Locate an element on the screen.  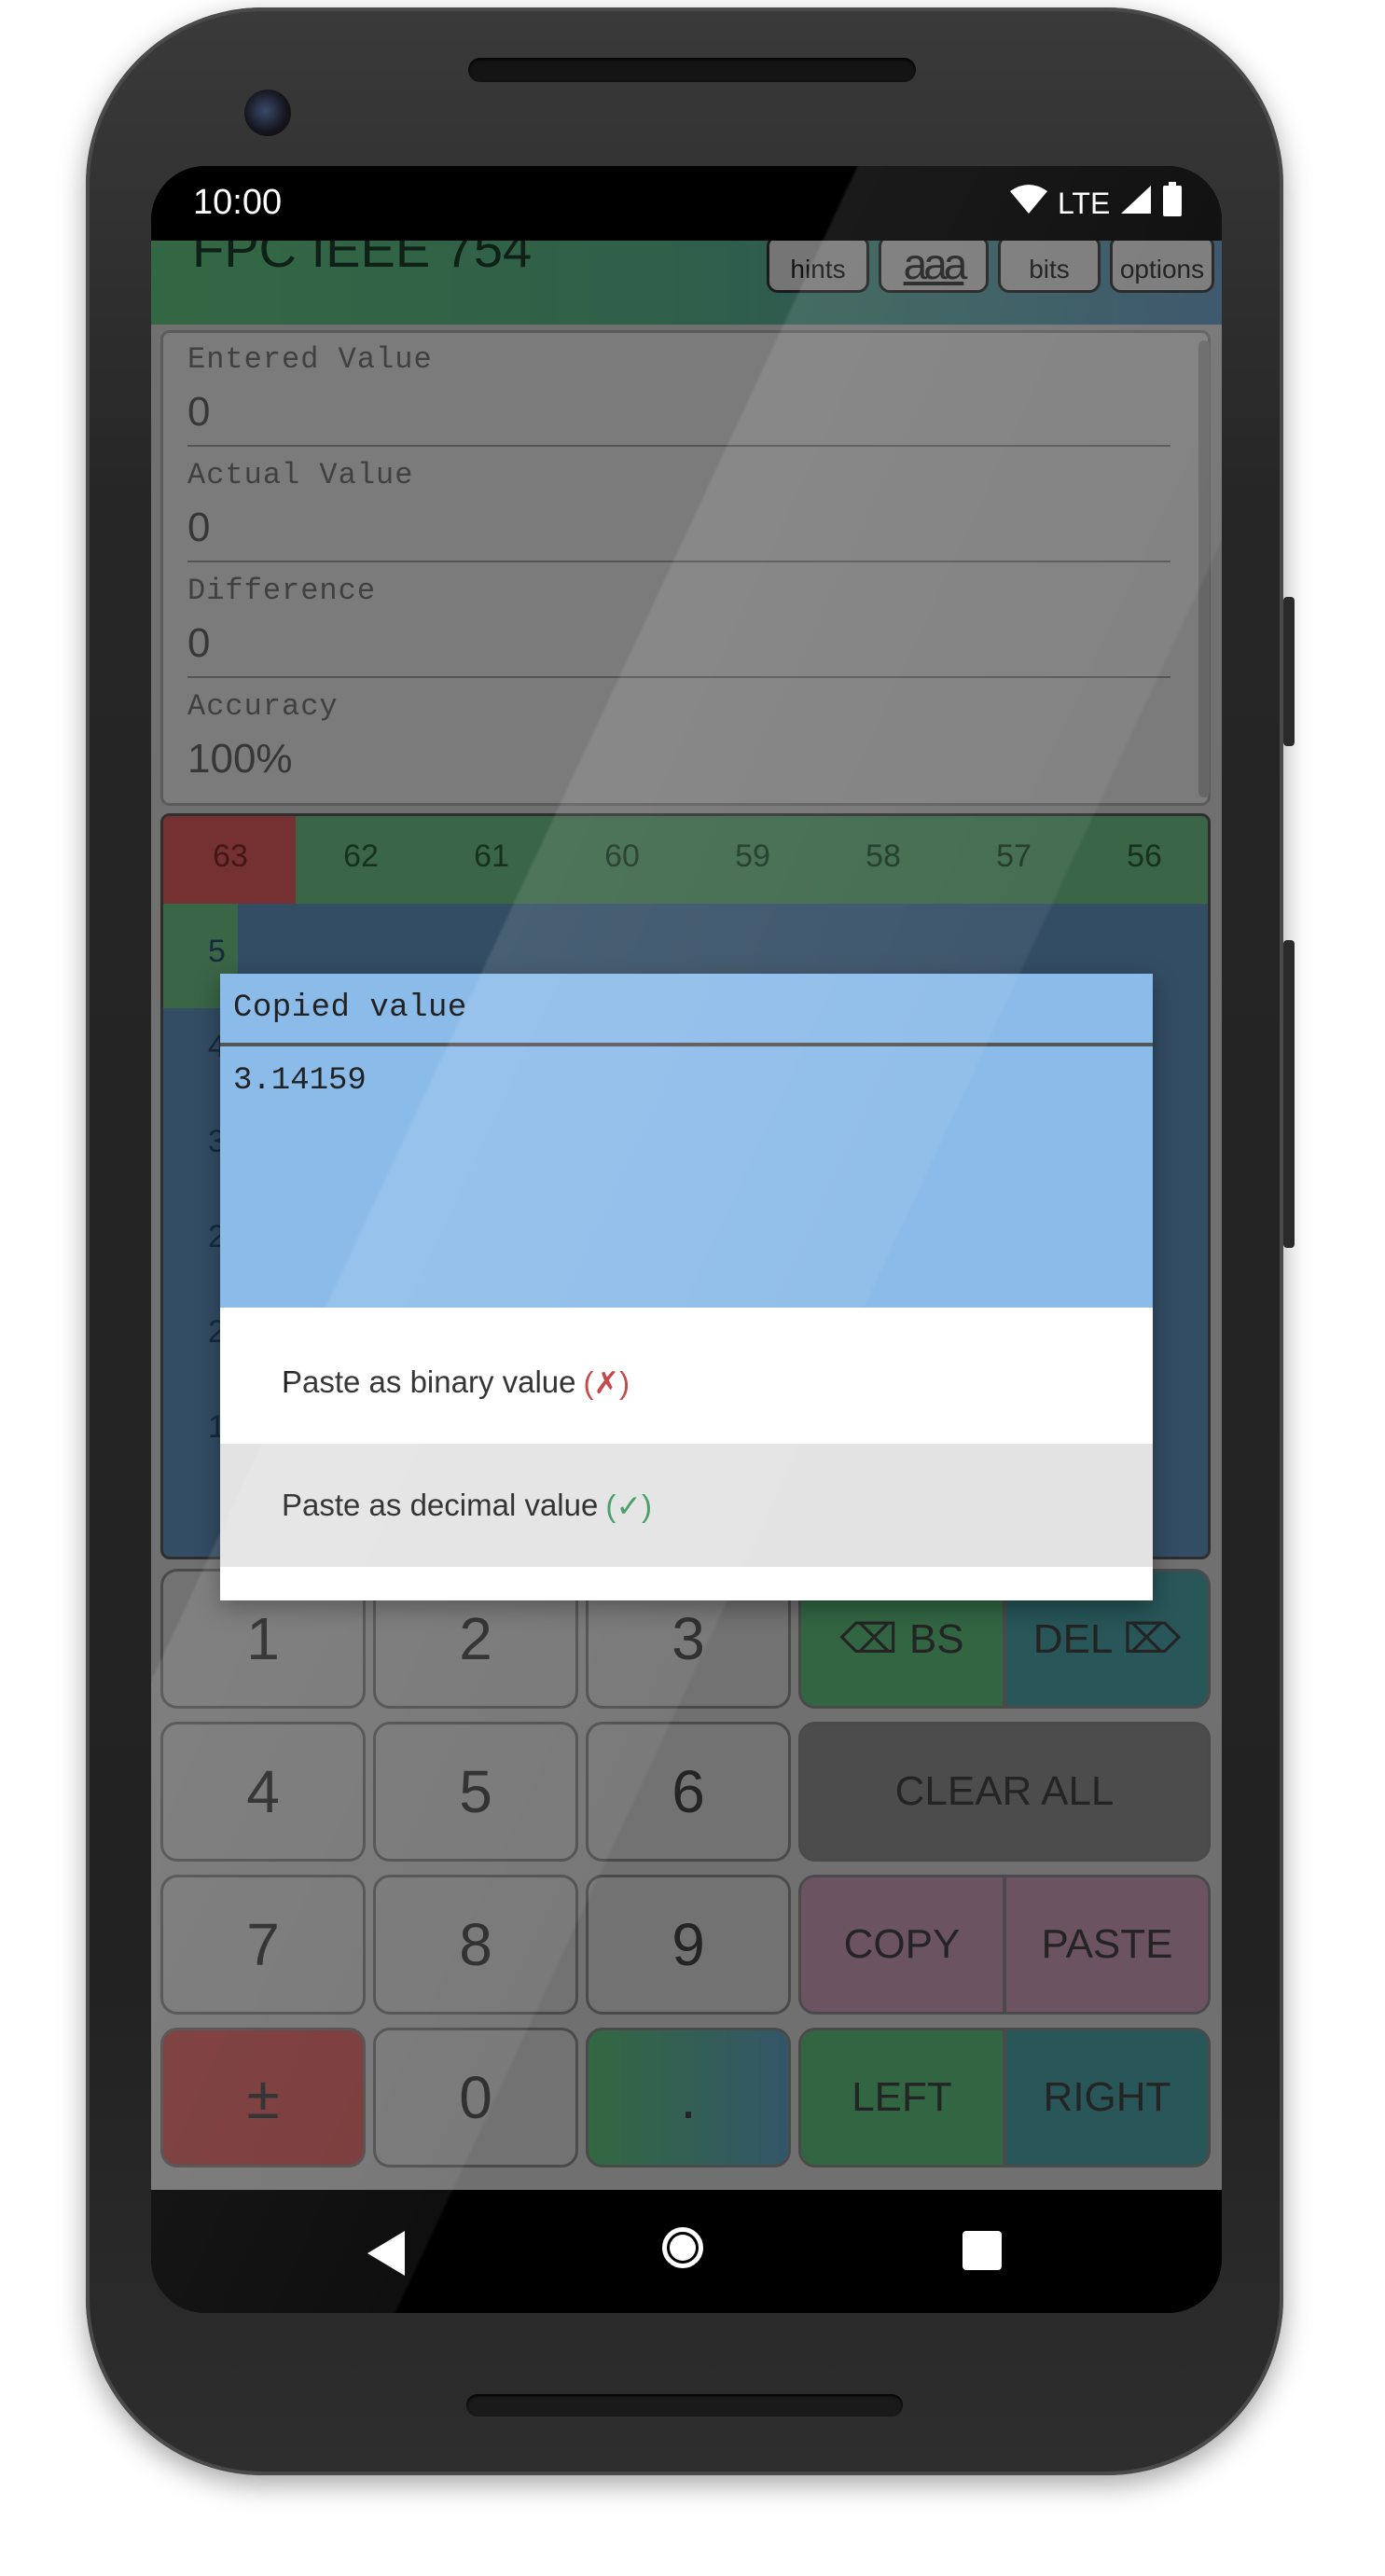
volume-button is located at coordinates (1289, 1094).